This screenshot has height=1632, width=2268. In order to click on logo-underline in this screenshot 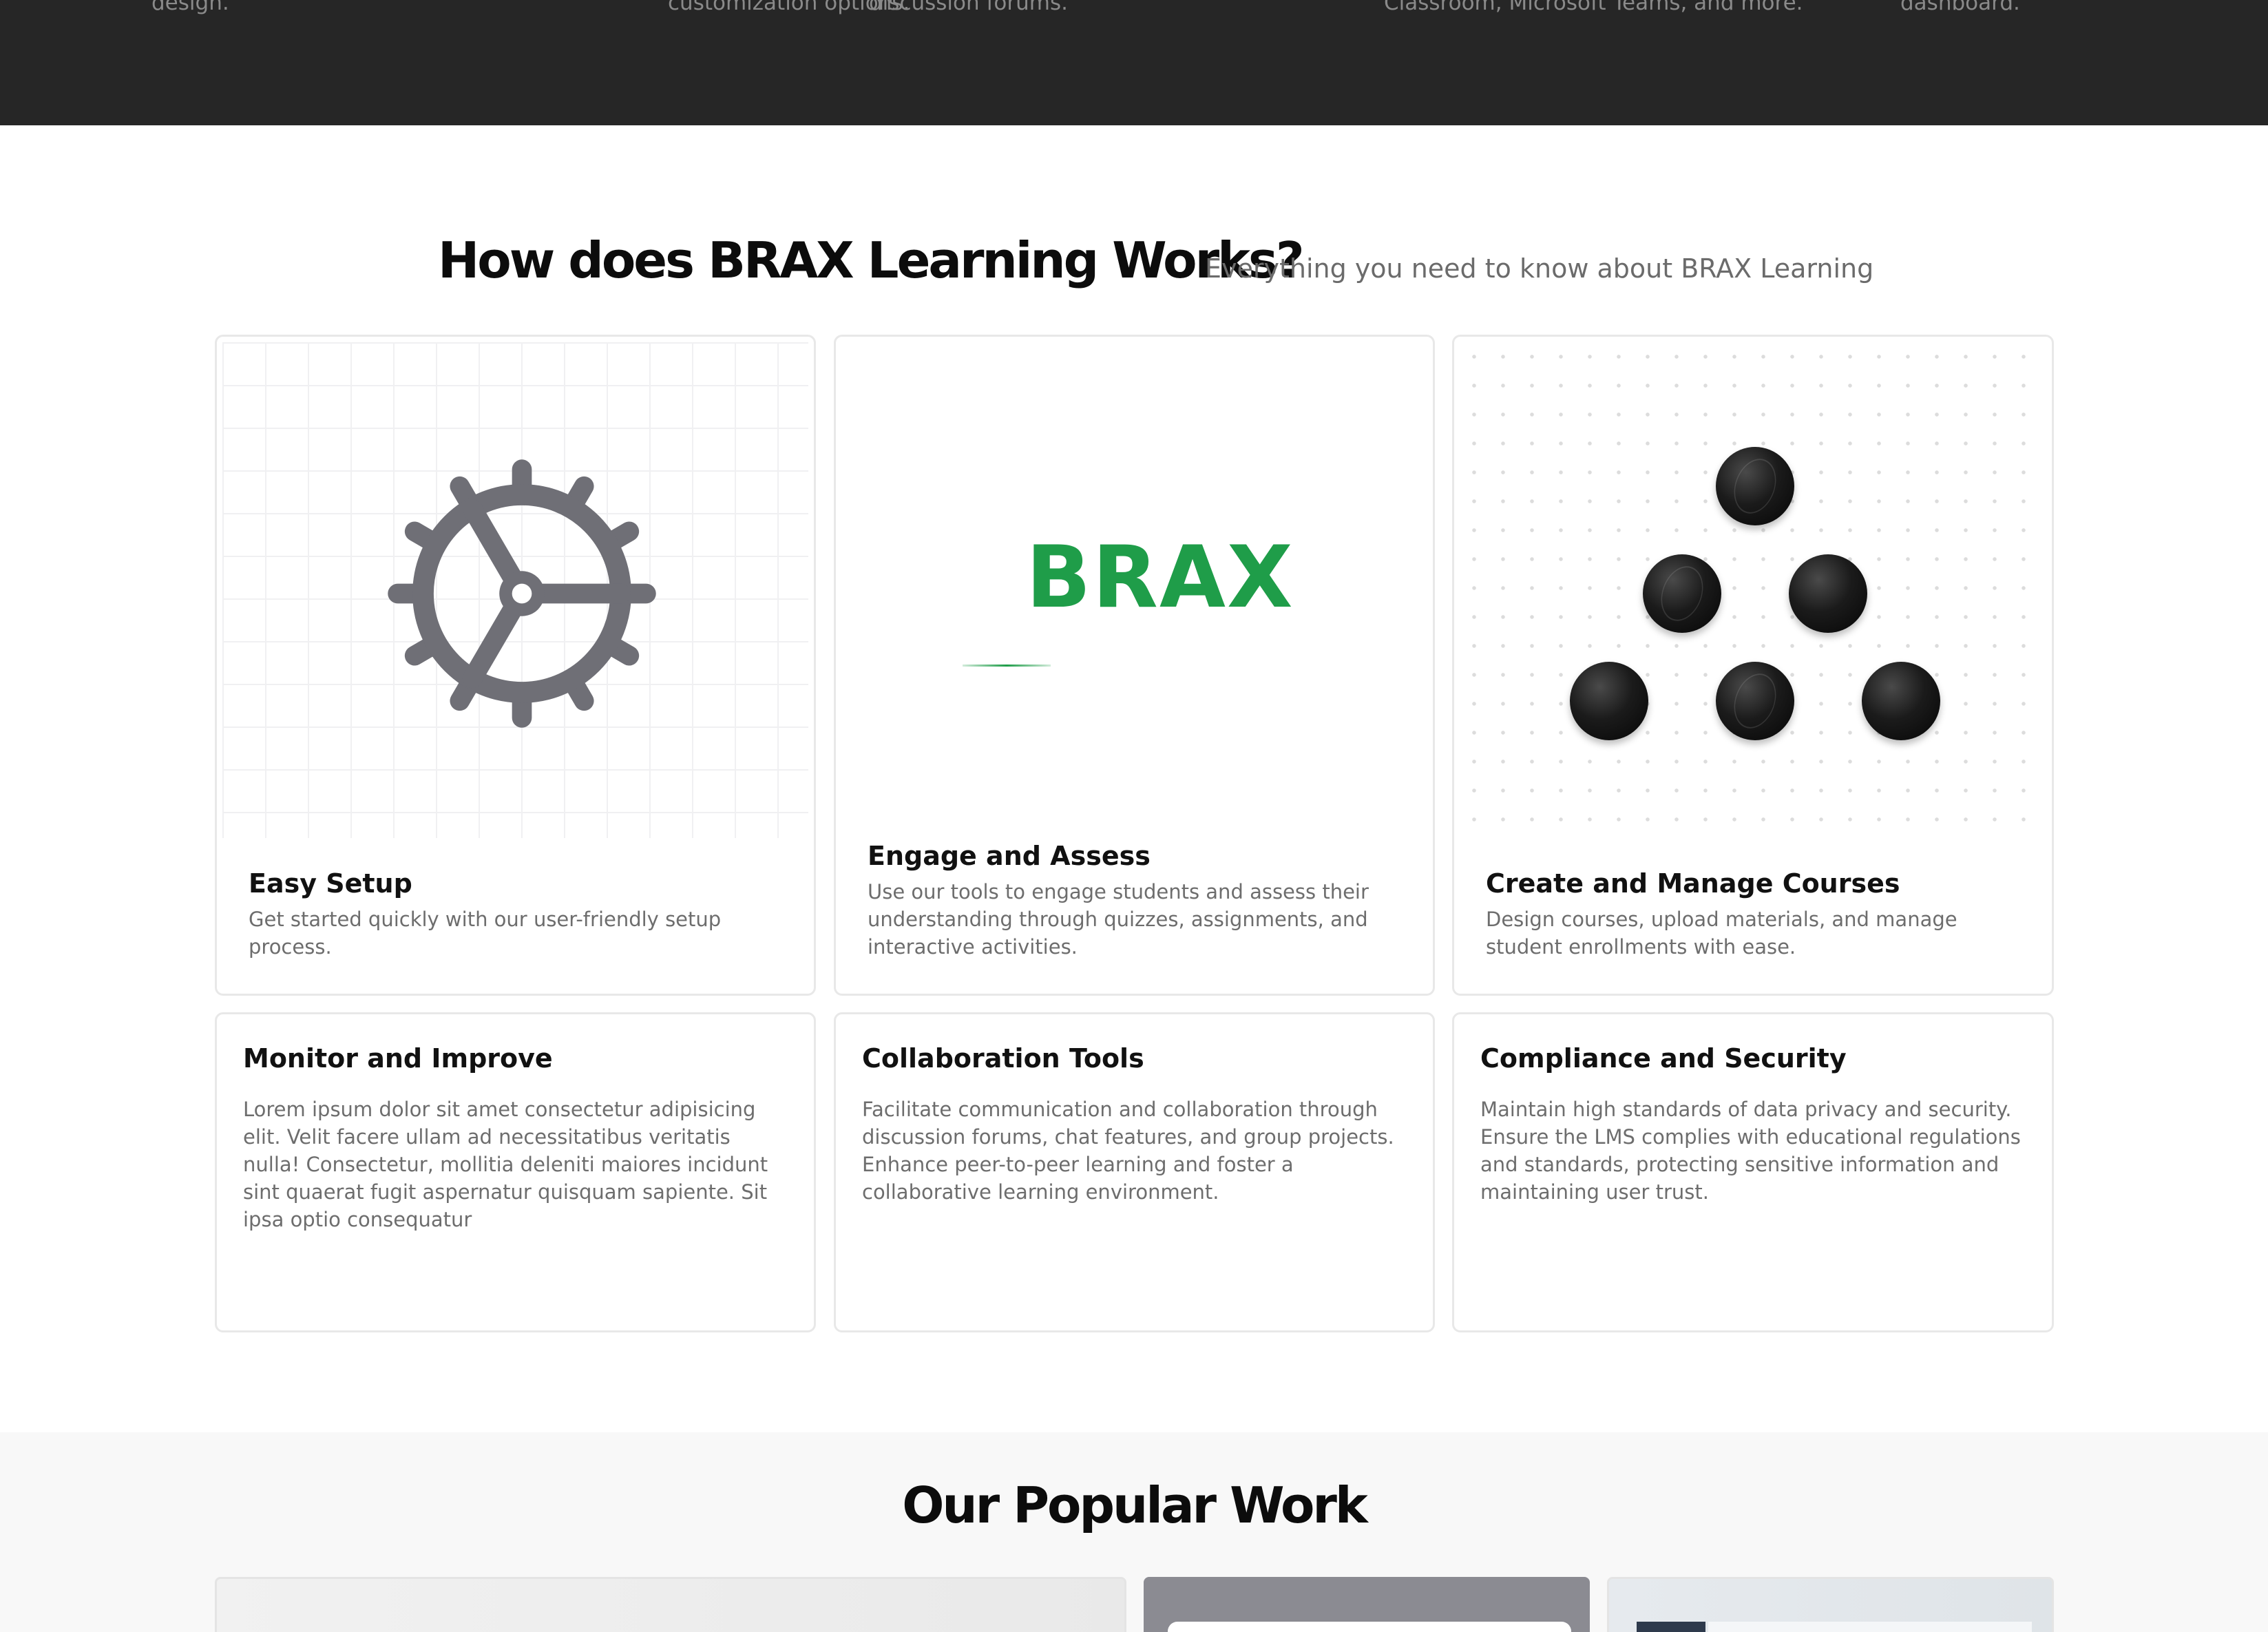, I will do `click(1007, 666)`.